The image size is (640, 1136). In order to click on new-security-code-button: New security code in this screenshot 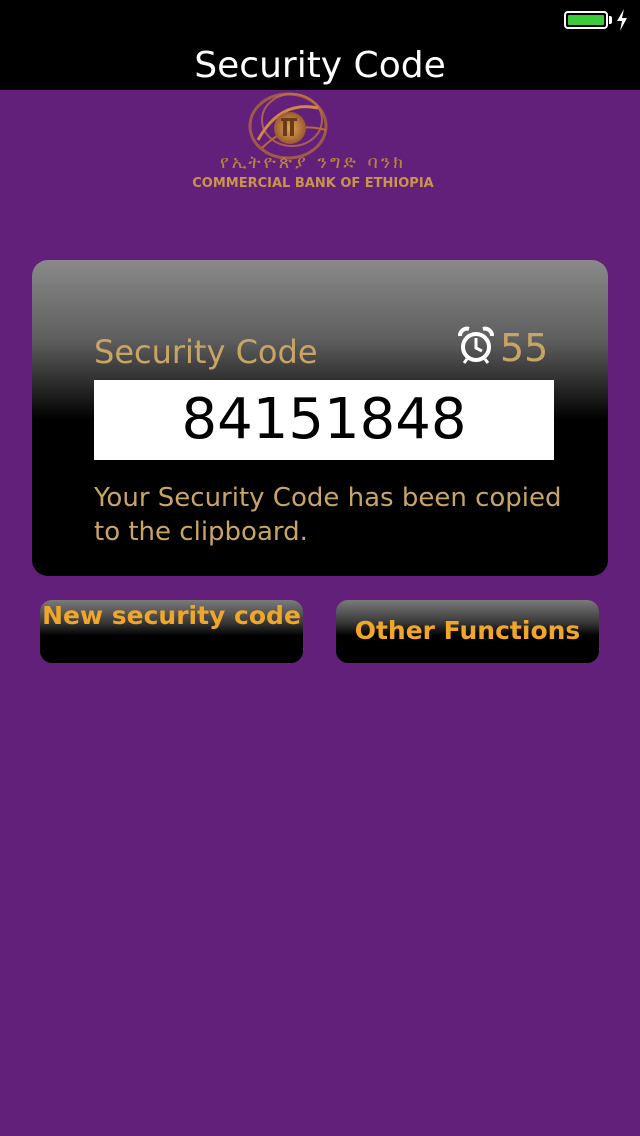, I will do `click(171, 631)`.